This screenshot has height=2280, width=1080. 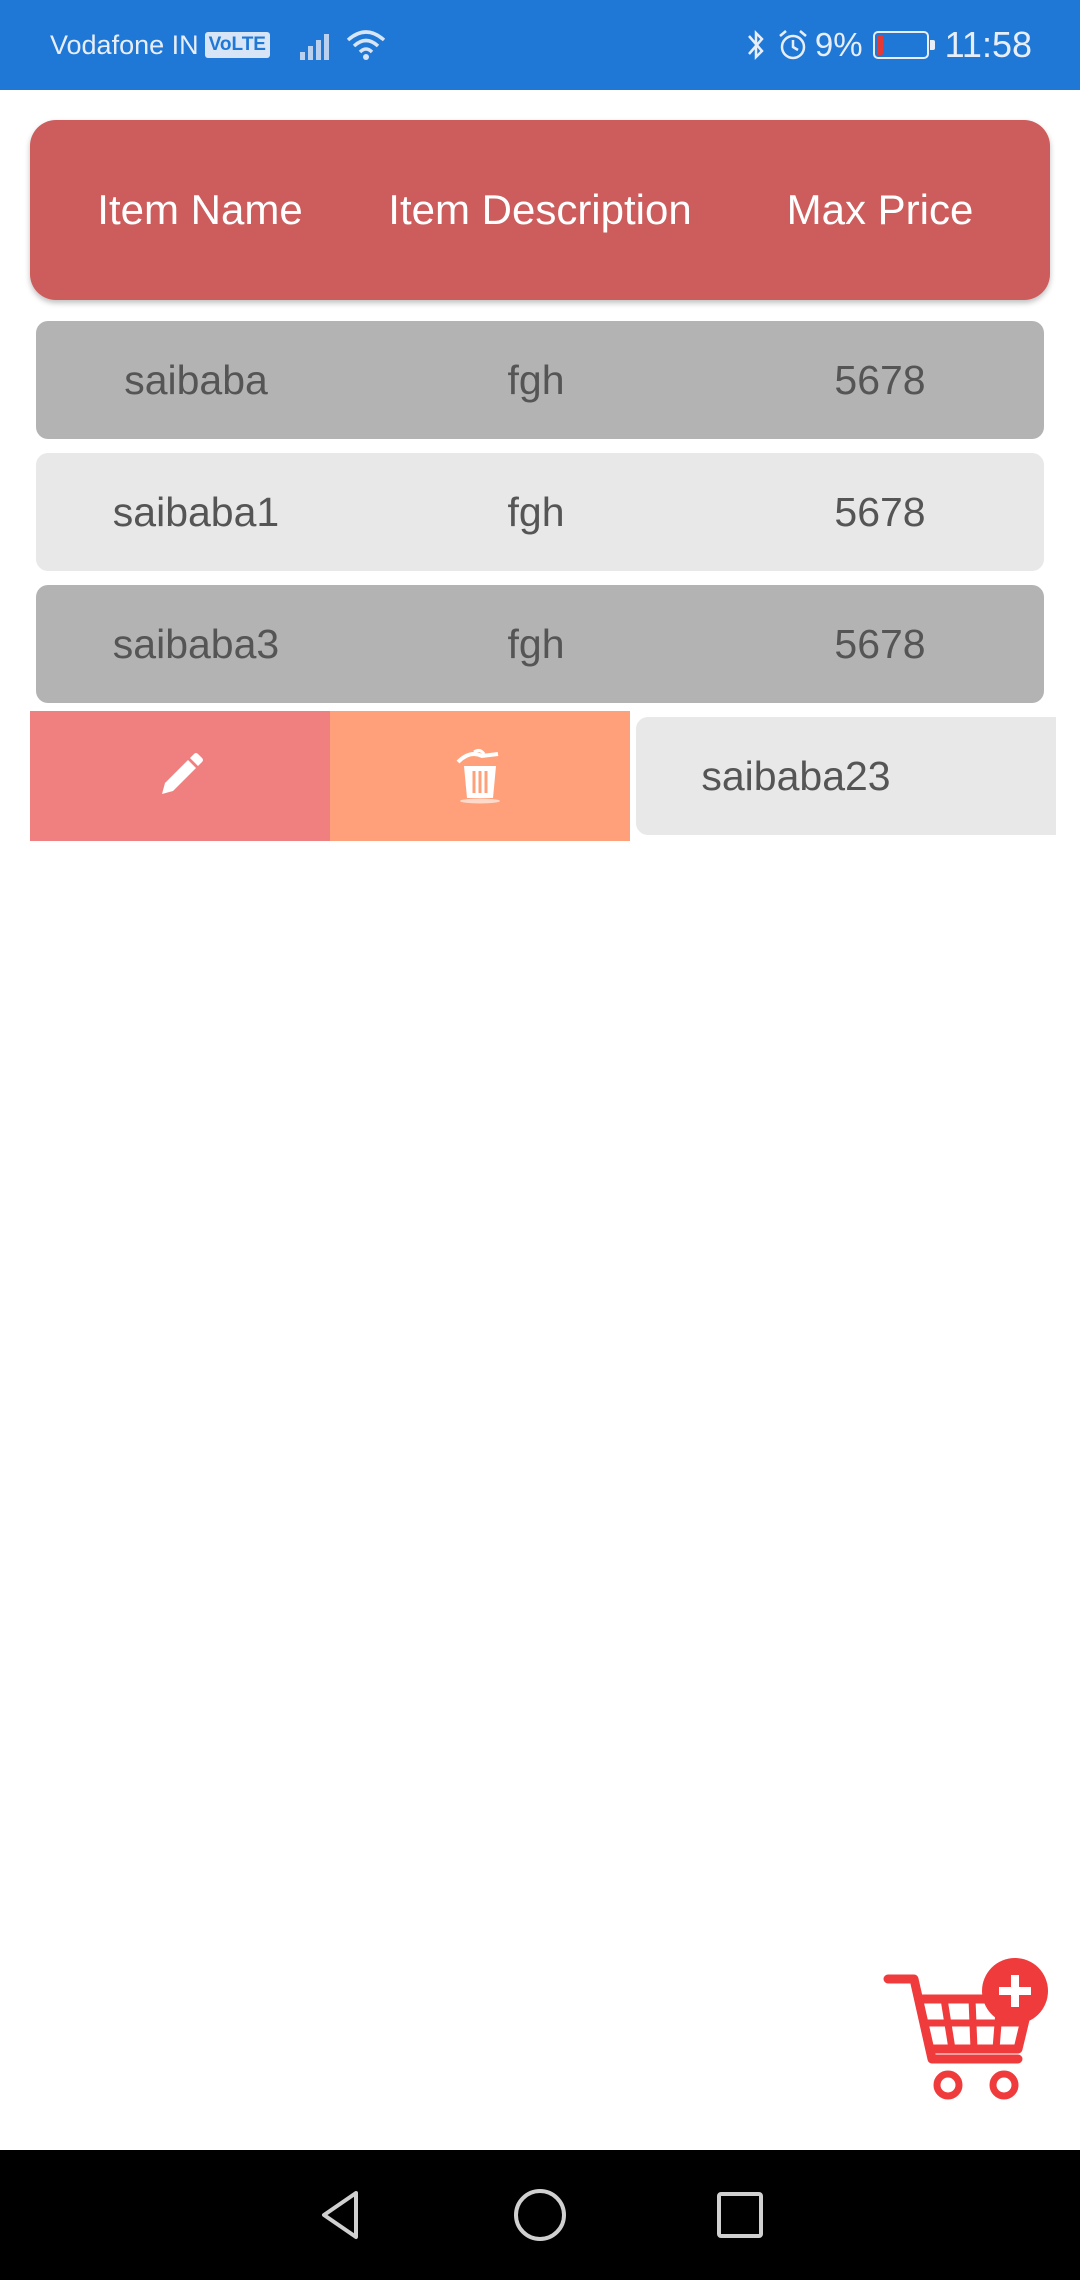 I want to click on table-row: saibaba1 fgh 5678, so click(x=540, y=512).